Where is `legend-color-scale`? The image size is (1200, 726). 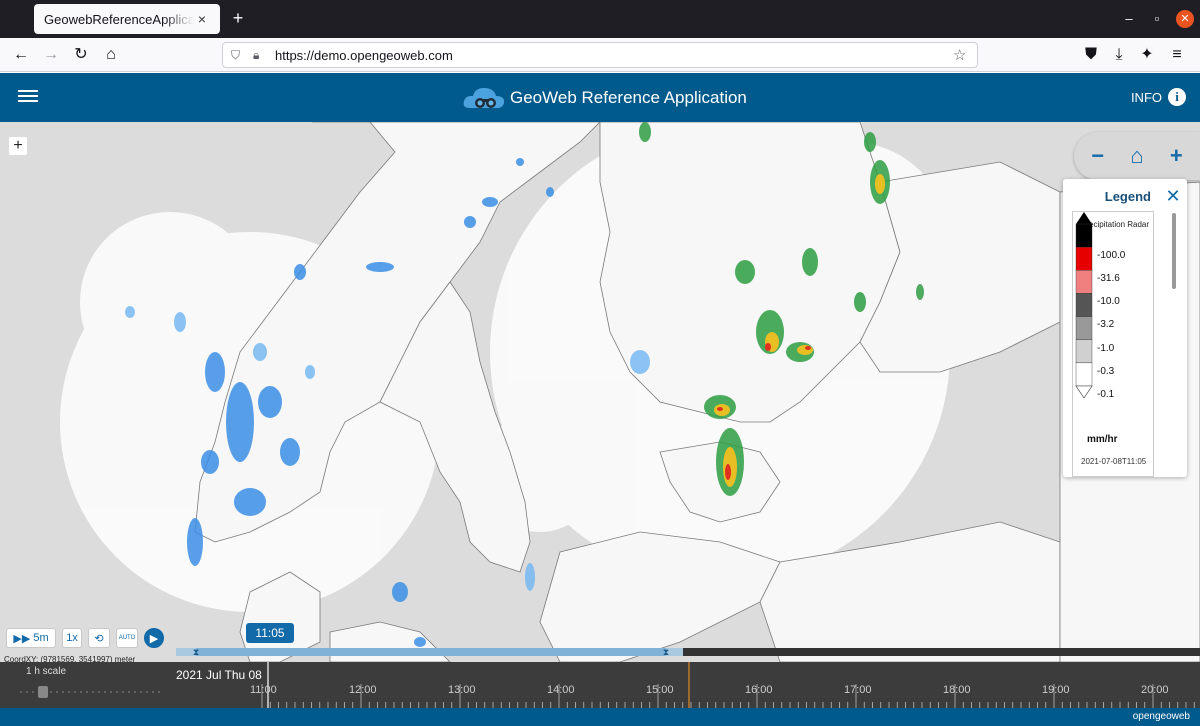
legend-color-scale is located at coordinates (1084, 305).